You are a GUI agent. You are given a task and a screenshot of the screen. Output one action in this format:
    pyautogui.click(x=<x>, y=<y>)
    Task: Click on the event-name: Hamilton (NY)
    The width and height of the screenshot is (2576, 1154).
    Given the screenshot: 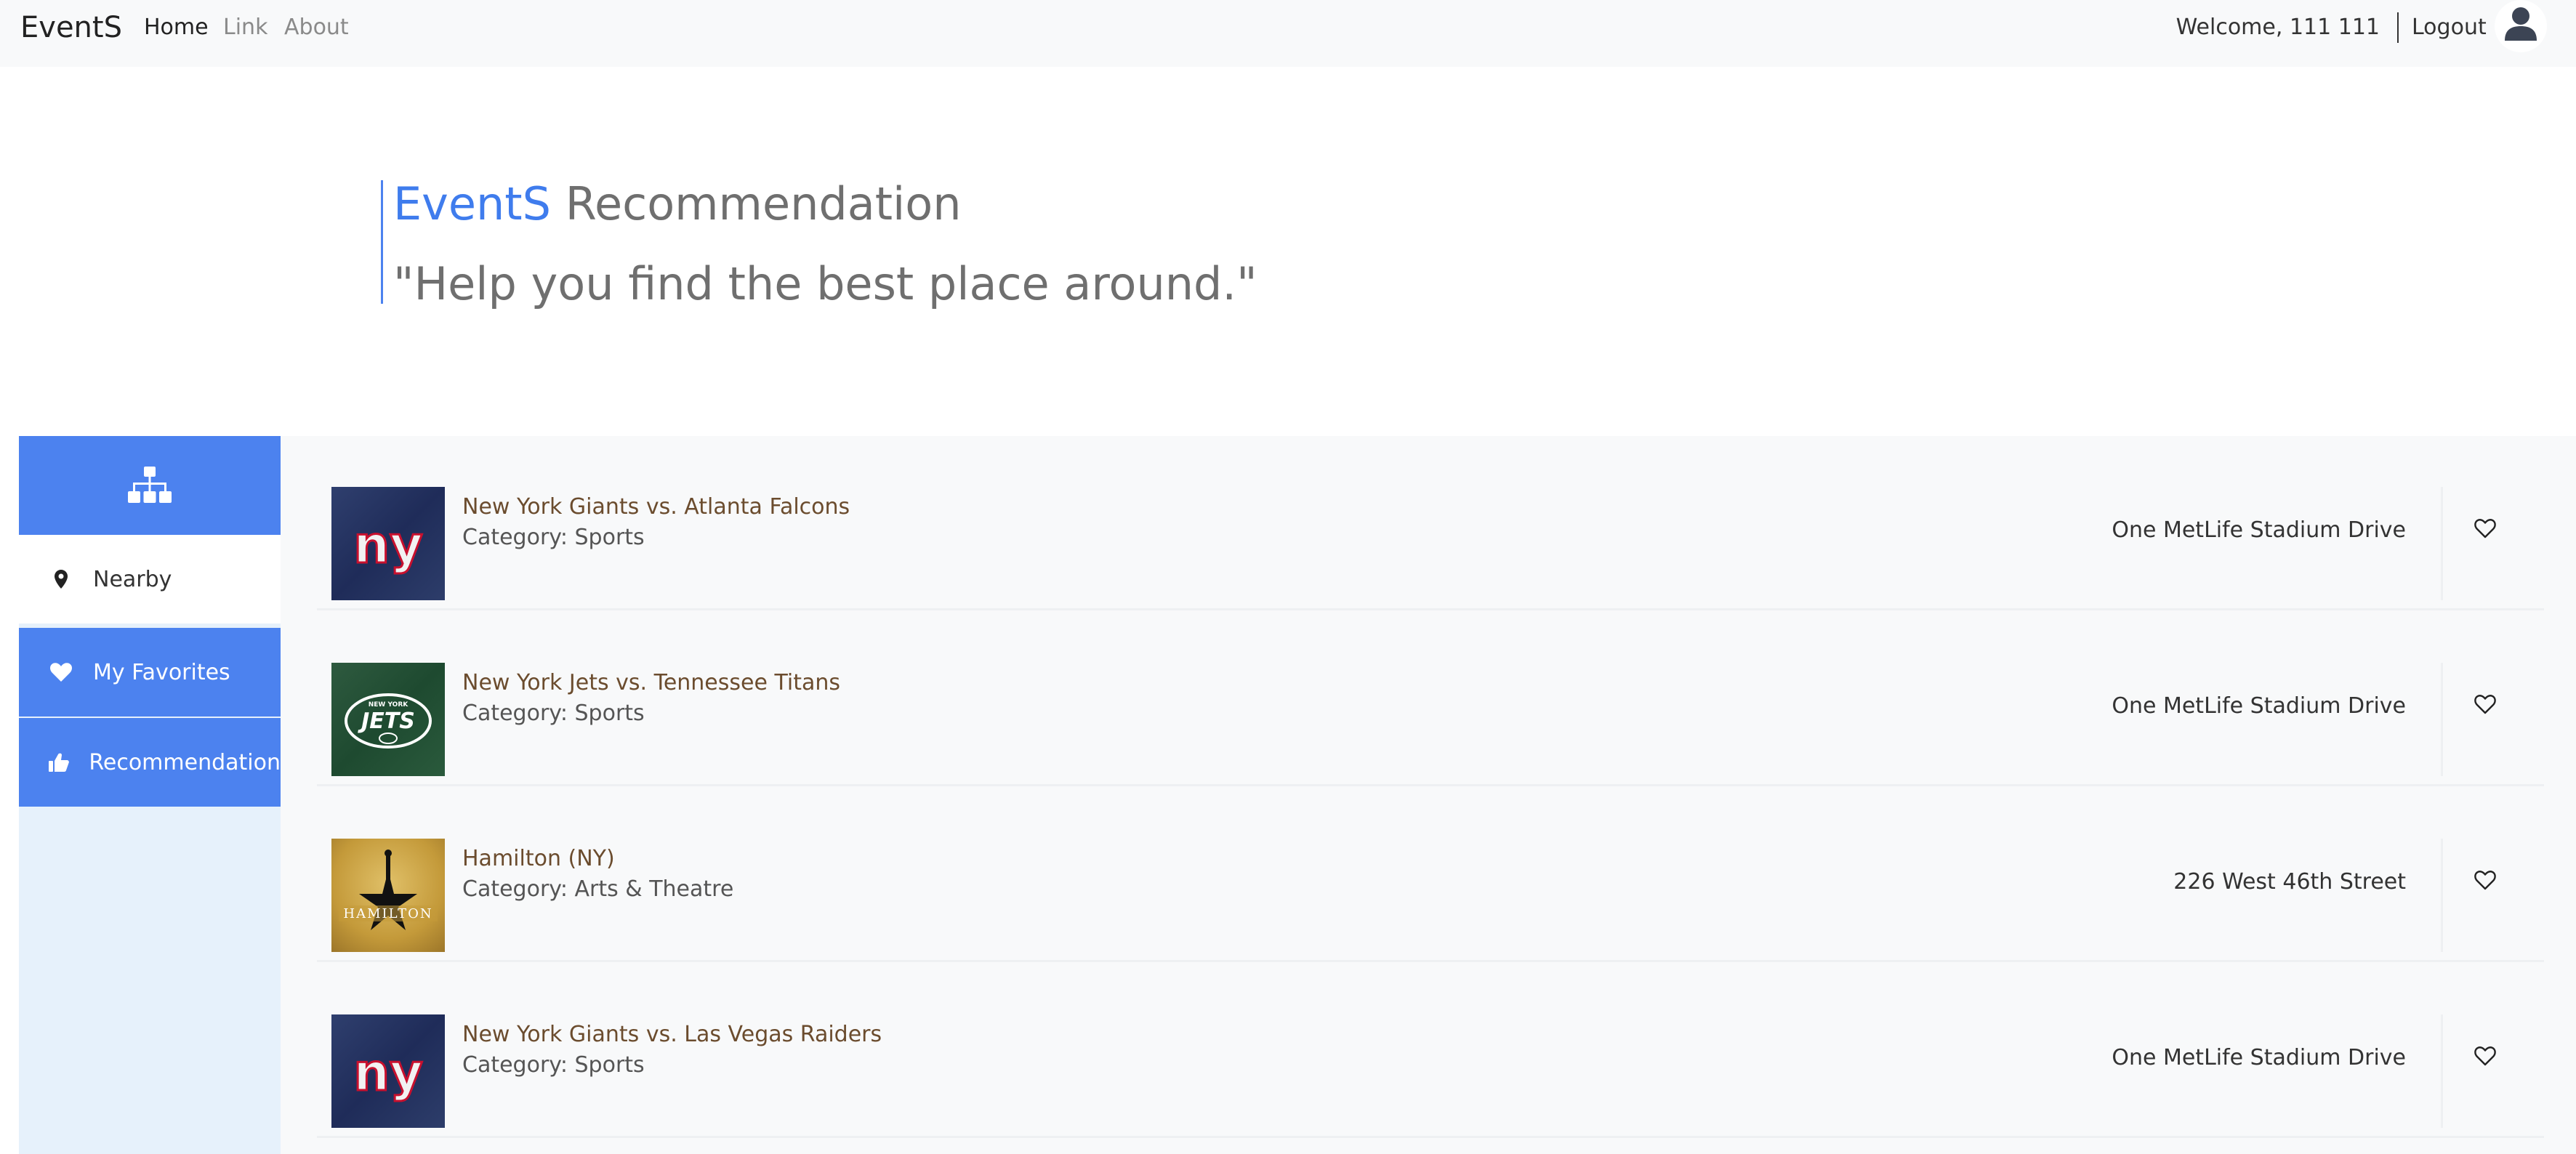 What is the action you would take?
    pyautogui.click(x=538, y=858)
    